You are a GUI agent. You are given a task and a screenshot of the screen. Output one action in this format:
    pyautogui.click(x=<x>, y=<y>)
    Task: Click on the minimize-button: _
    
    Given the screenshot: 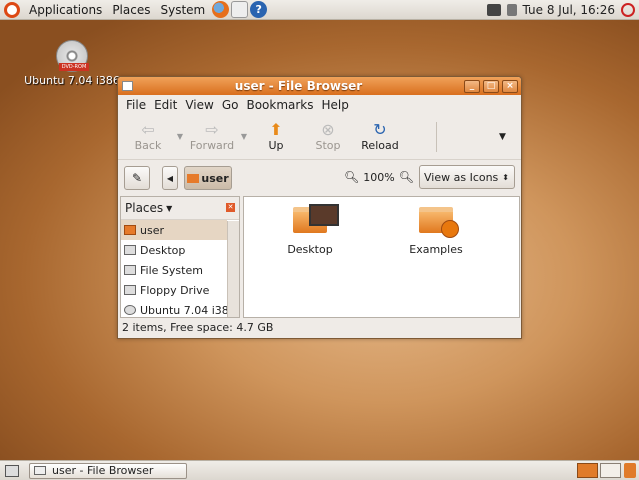 What is the action you would take?
    pyautogui.click(x=472, y=86)
    